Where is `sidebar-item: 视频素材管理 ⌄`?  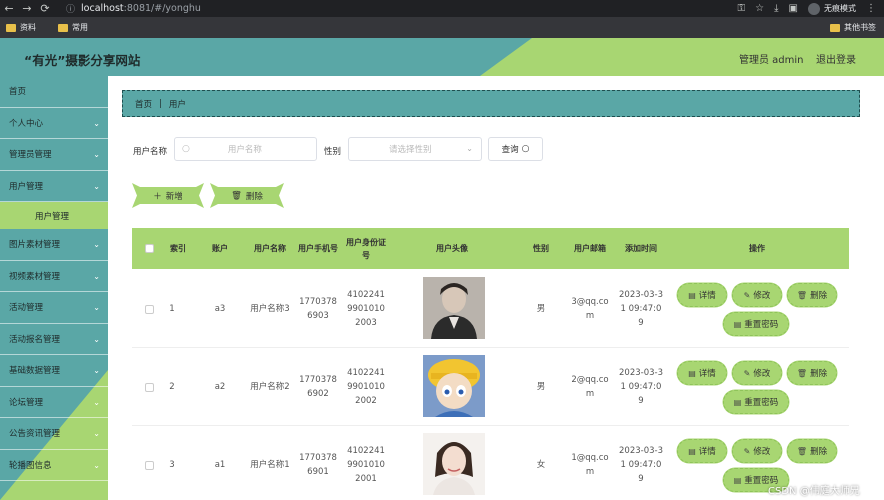 sidebar-item: 视频素材管理 ⌄ is located at coordinates (54, 276).